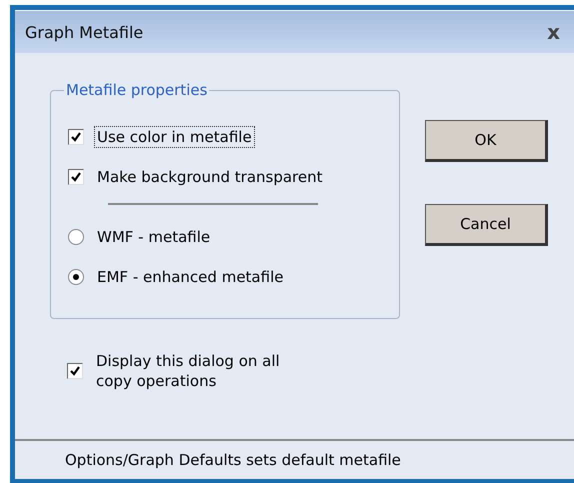 The image size is (574, 483). I want to click on checkbox-label: Make background transparent, so click(210, 177).